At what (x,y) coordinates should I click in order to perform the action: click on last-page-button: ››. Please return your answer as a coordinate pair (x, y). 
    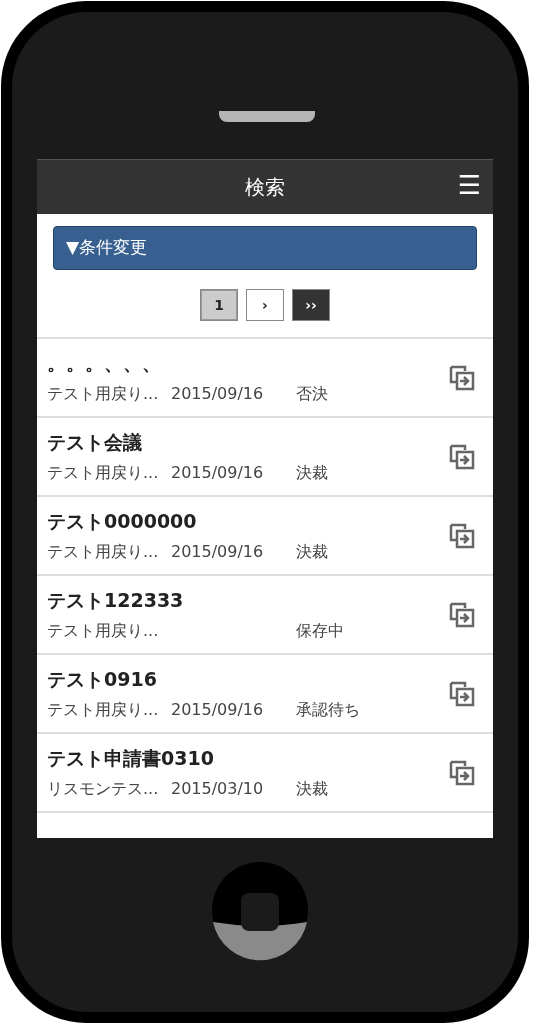
    Looking at the image, I should click on (311, 305).